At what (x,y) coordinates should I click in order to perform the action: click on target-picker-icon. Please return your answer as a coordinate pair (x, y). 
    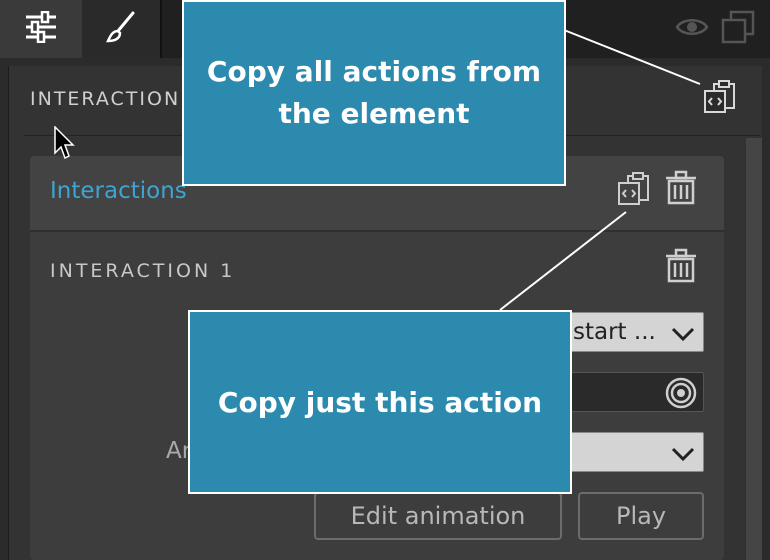
    Looking at the image, I should click on (681, 396).